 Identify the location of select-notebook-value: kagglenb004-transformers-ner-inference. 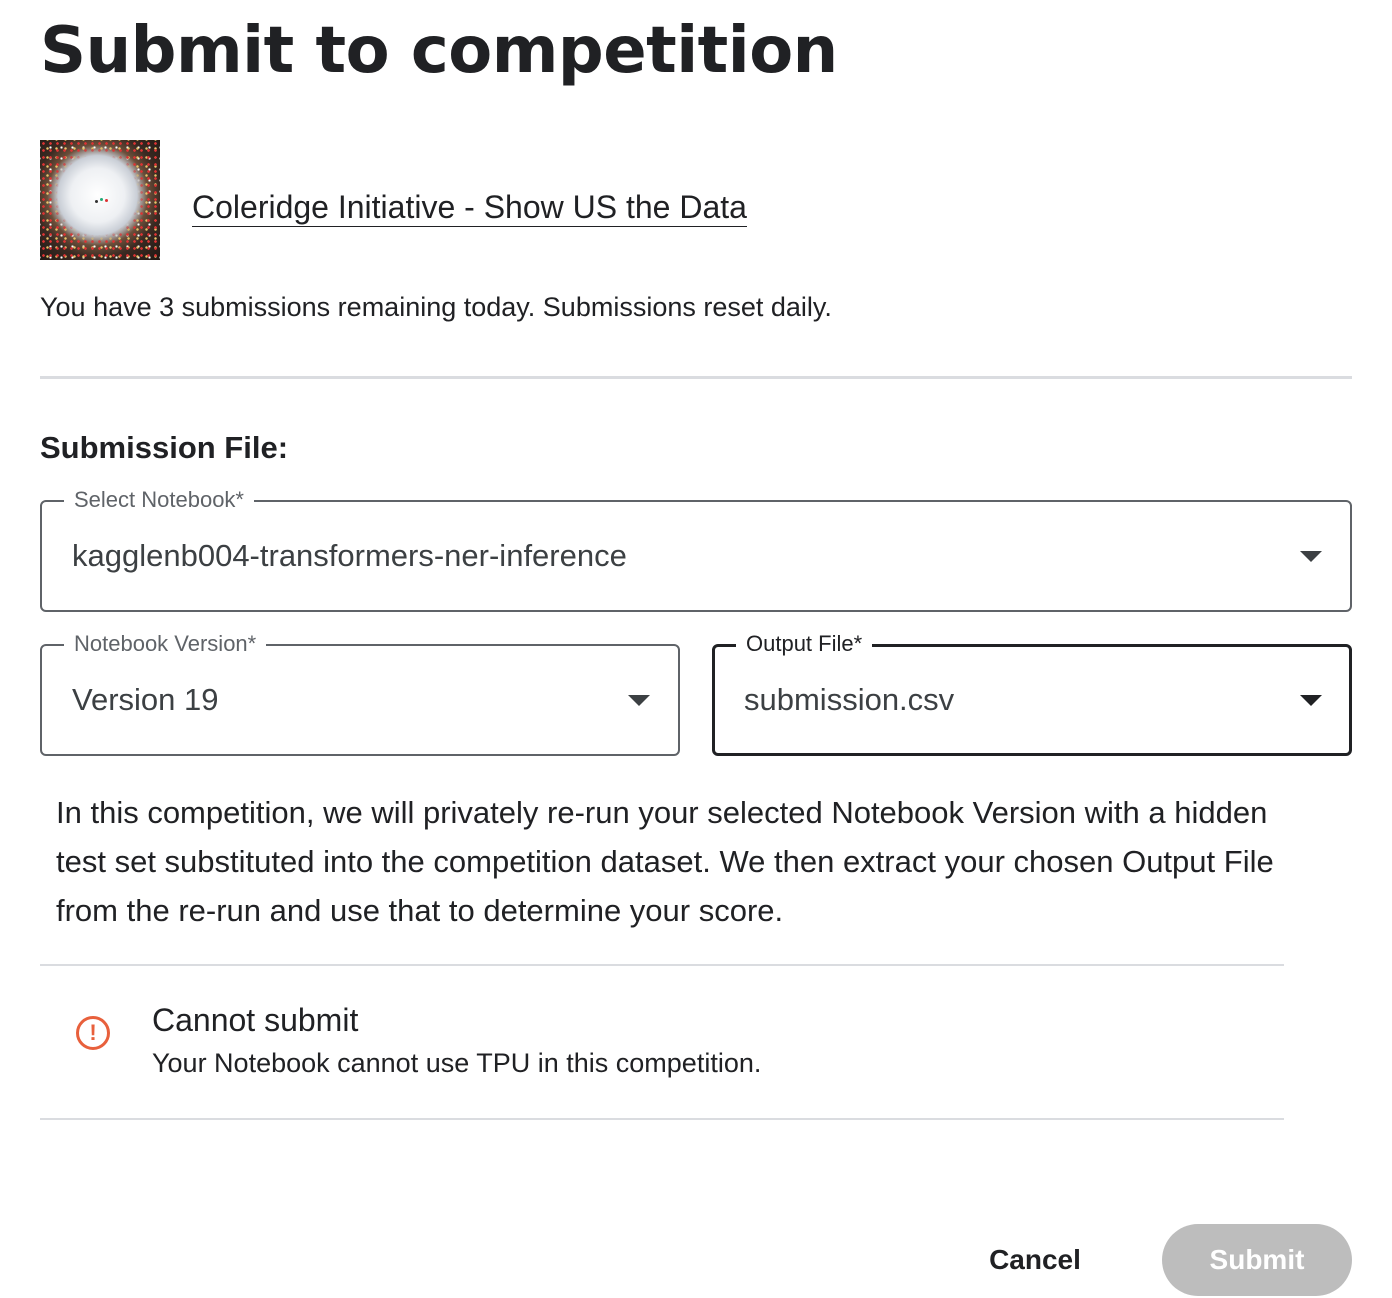
(349, 555).